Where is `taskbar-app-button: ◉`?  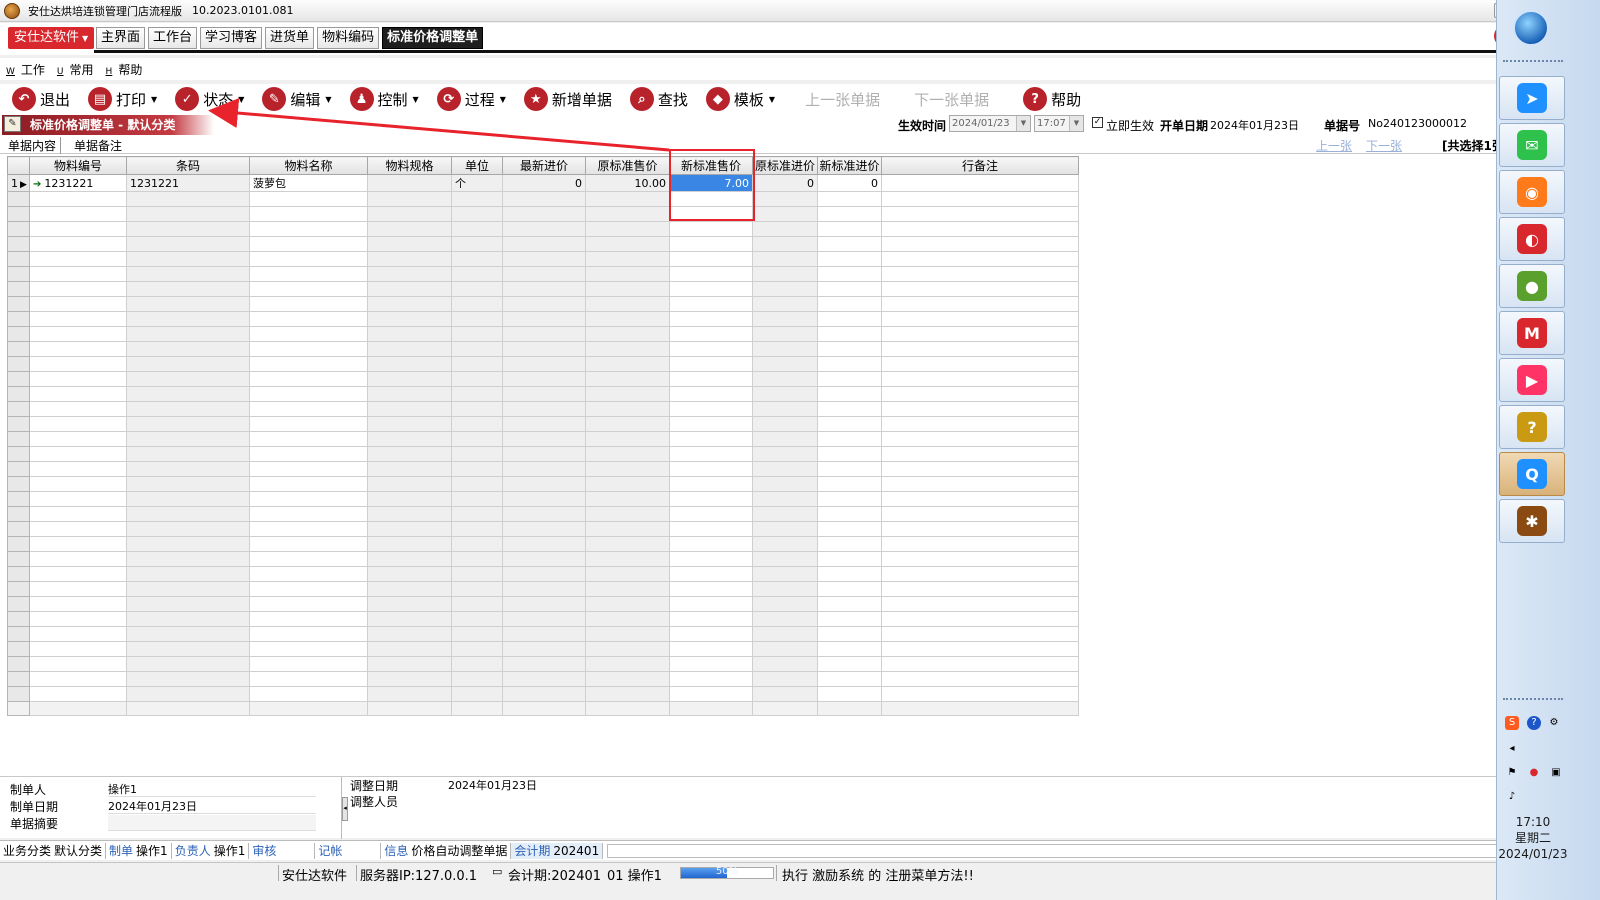
taskbar-app-button: ◉ is located at coordinates (1532, 192).